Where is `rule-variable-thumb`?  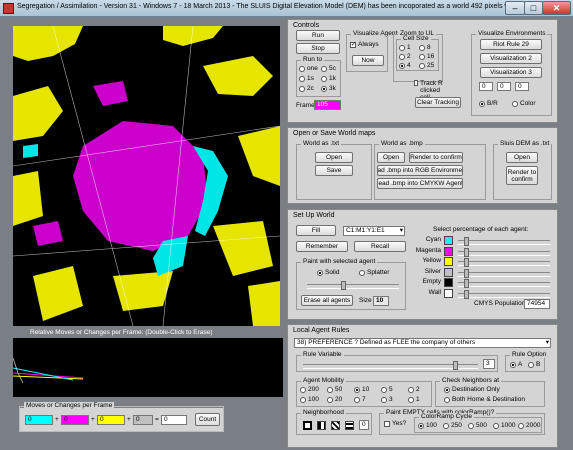
rule-variable-thumb is located at coordinates (455, 365).